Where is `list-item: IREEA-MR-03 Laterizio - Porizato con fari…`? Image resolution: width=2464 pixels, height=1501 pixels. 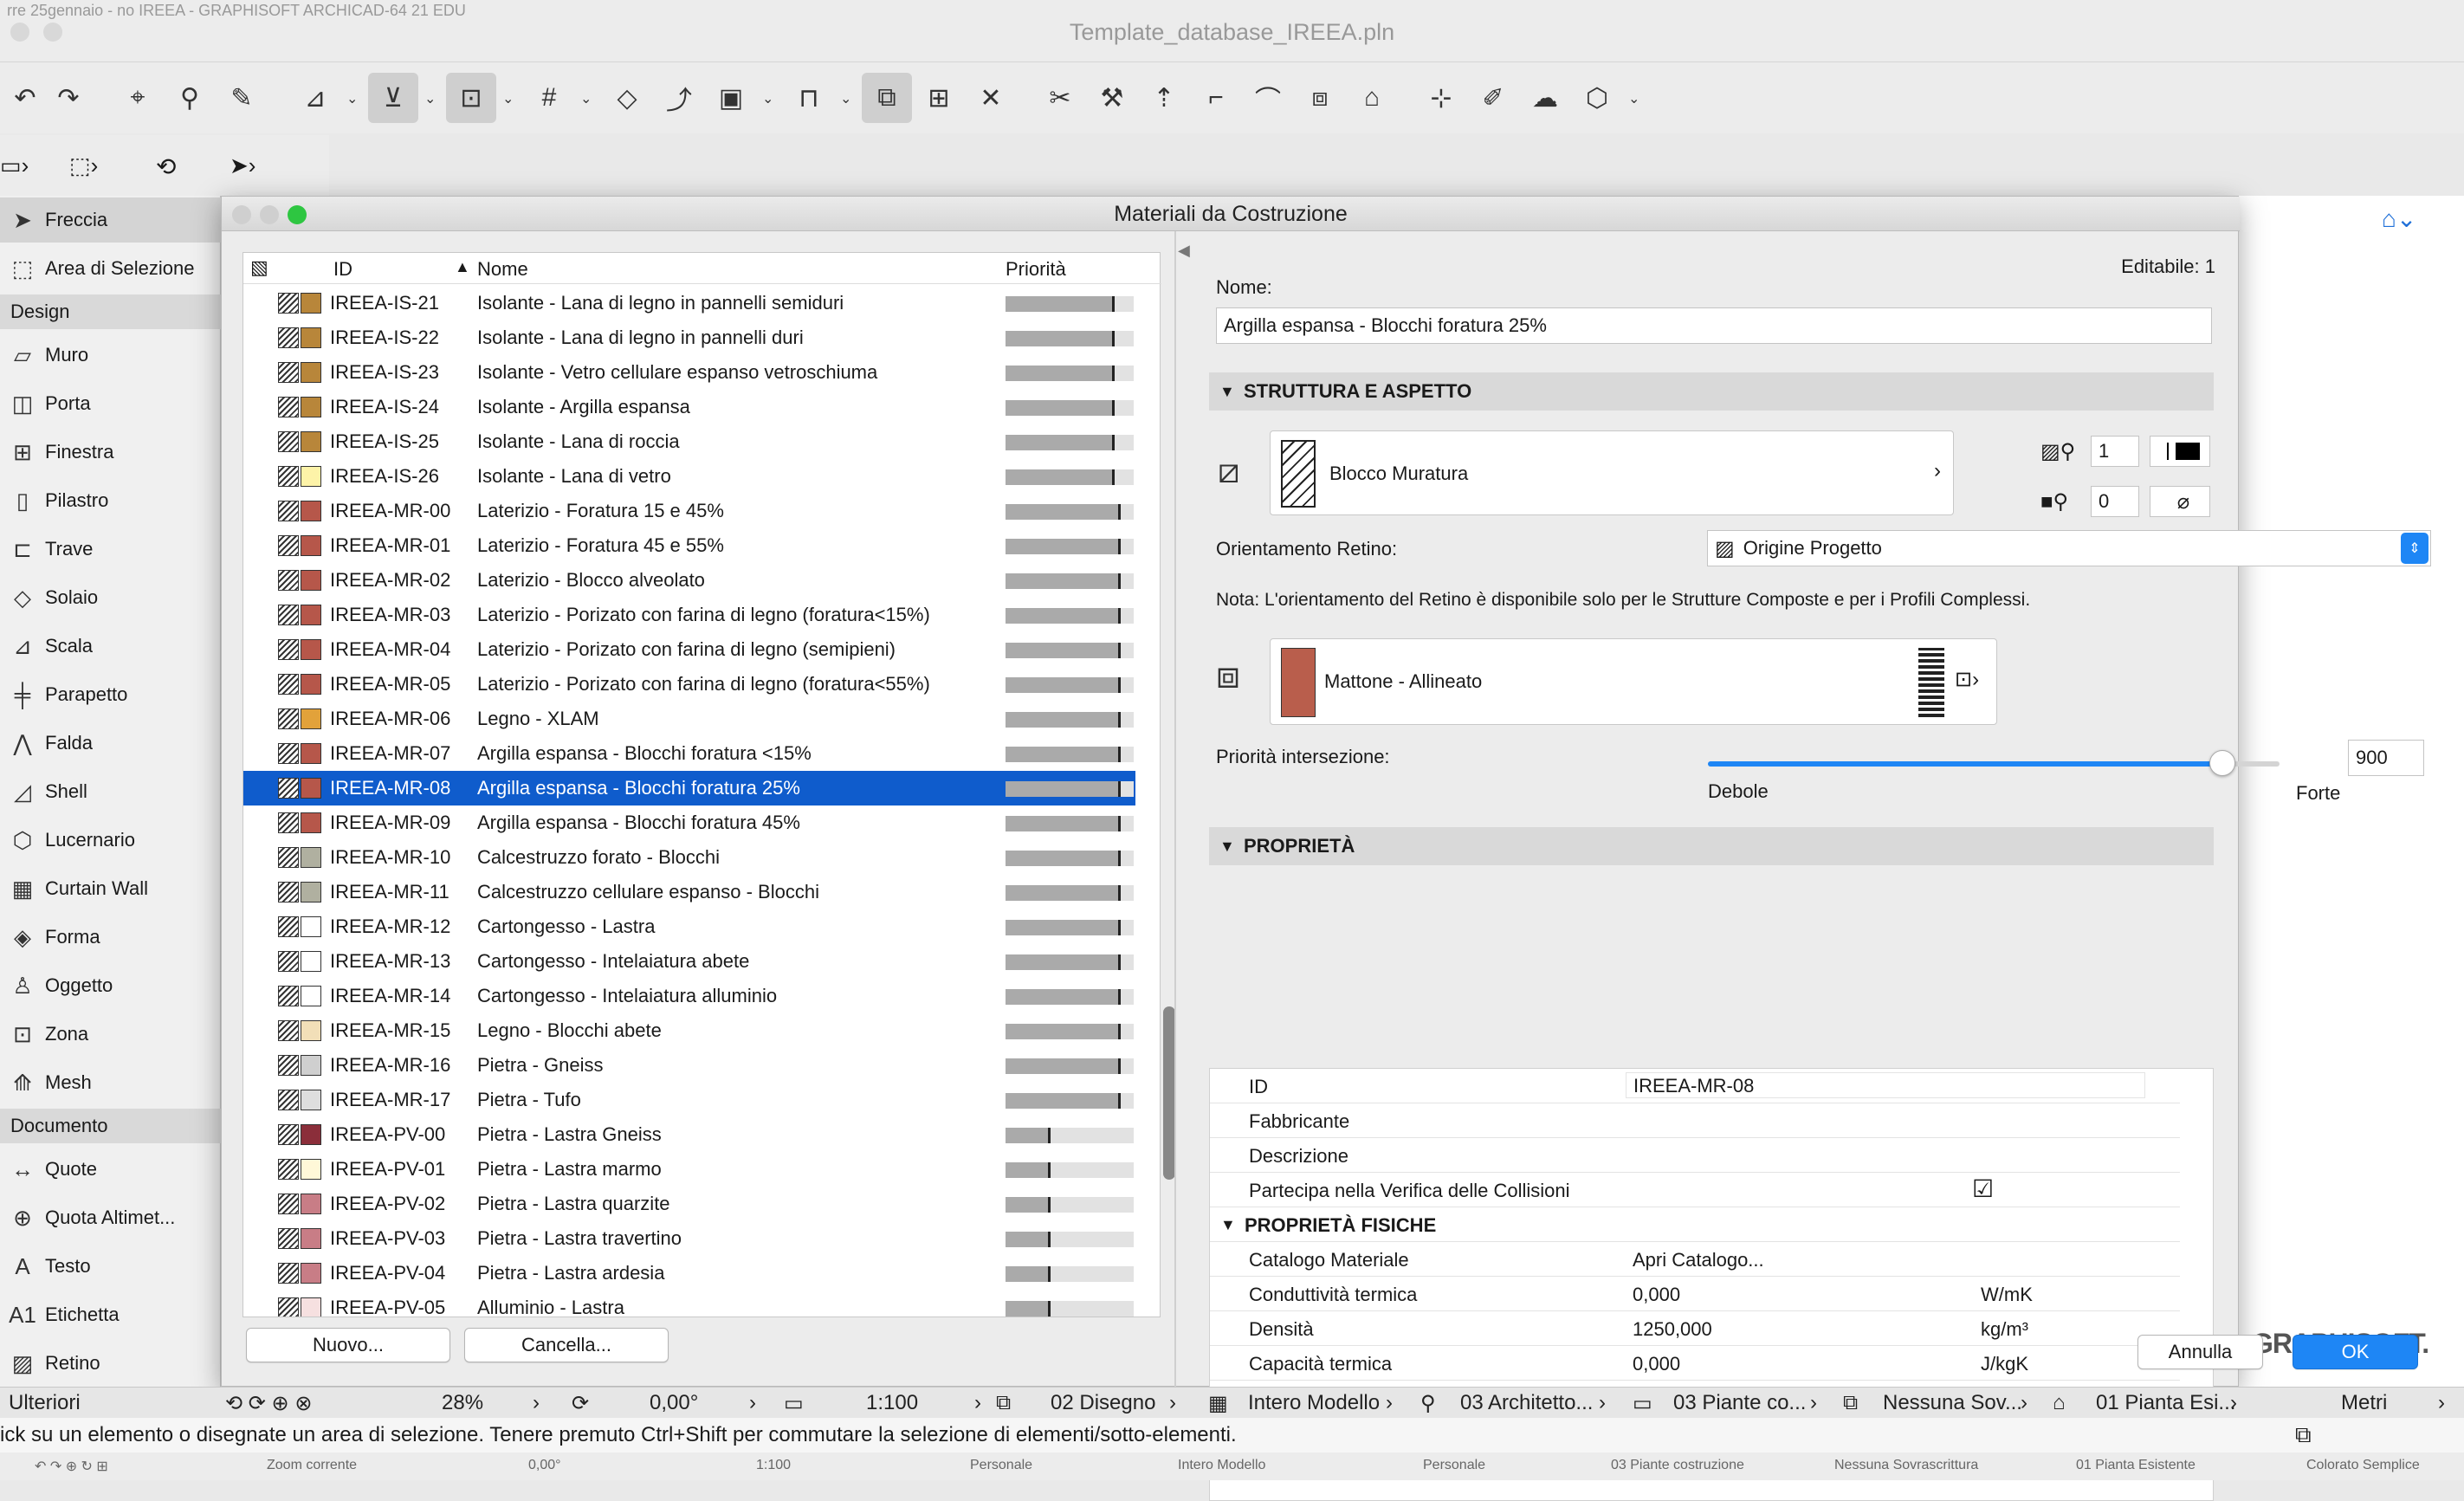 list-item: IREEA-MR-03 Laterizio - Porizato con fari… is located at coordinates (689, 615).